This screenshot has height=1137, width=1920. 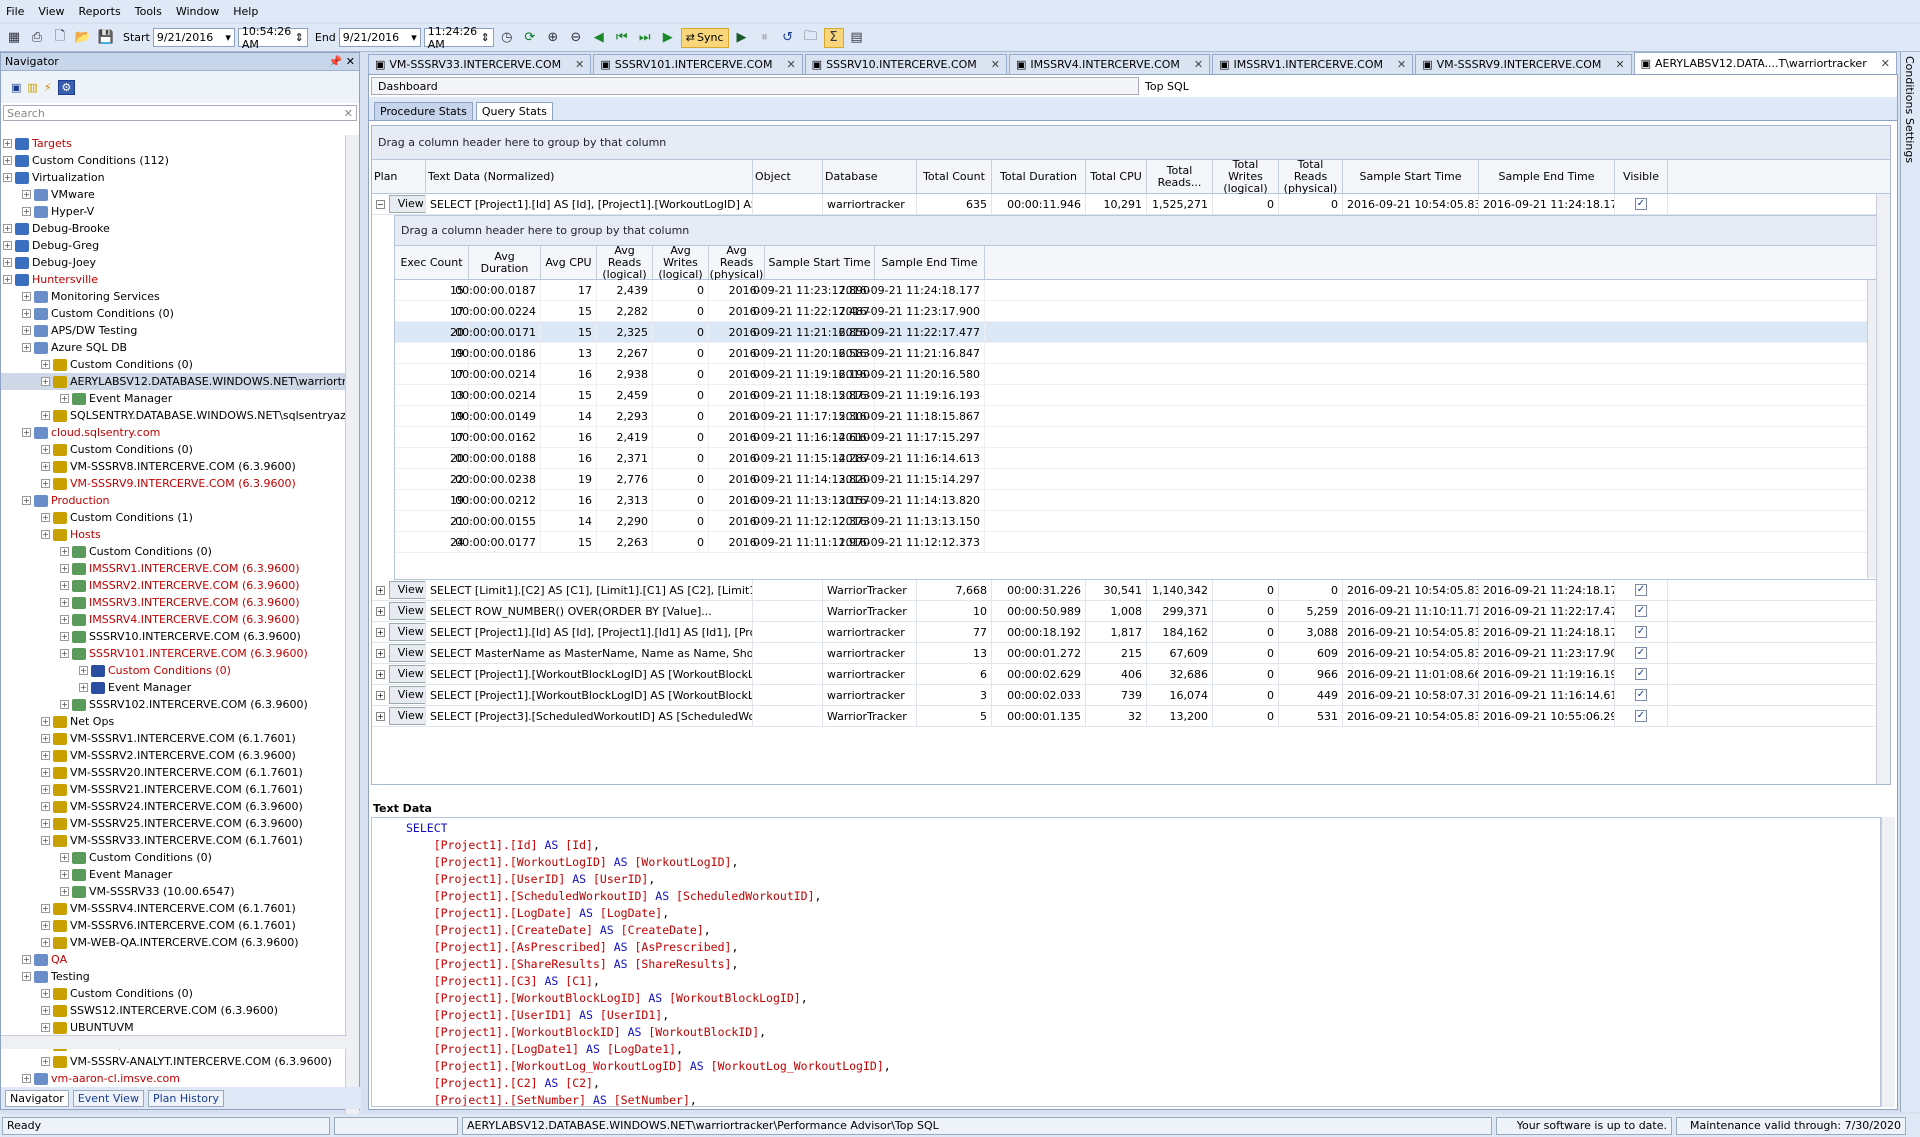 What do you see at coordinates (174, 789) in the screenshot?
I see `tree-node: + VM-SSSRV21.INTERCERVE.COM (6.1.7601)` at bounding box center [174, 789].